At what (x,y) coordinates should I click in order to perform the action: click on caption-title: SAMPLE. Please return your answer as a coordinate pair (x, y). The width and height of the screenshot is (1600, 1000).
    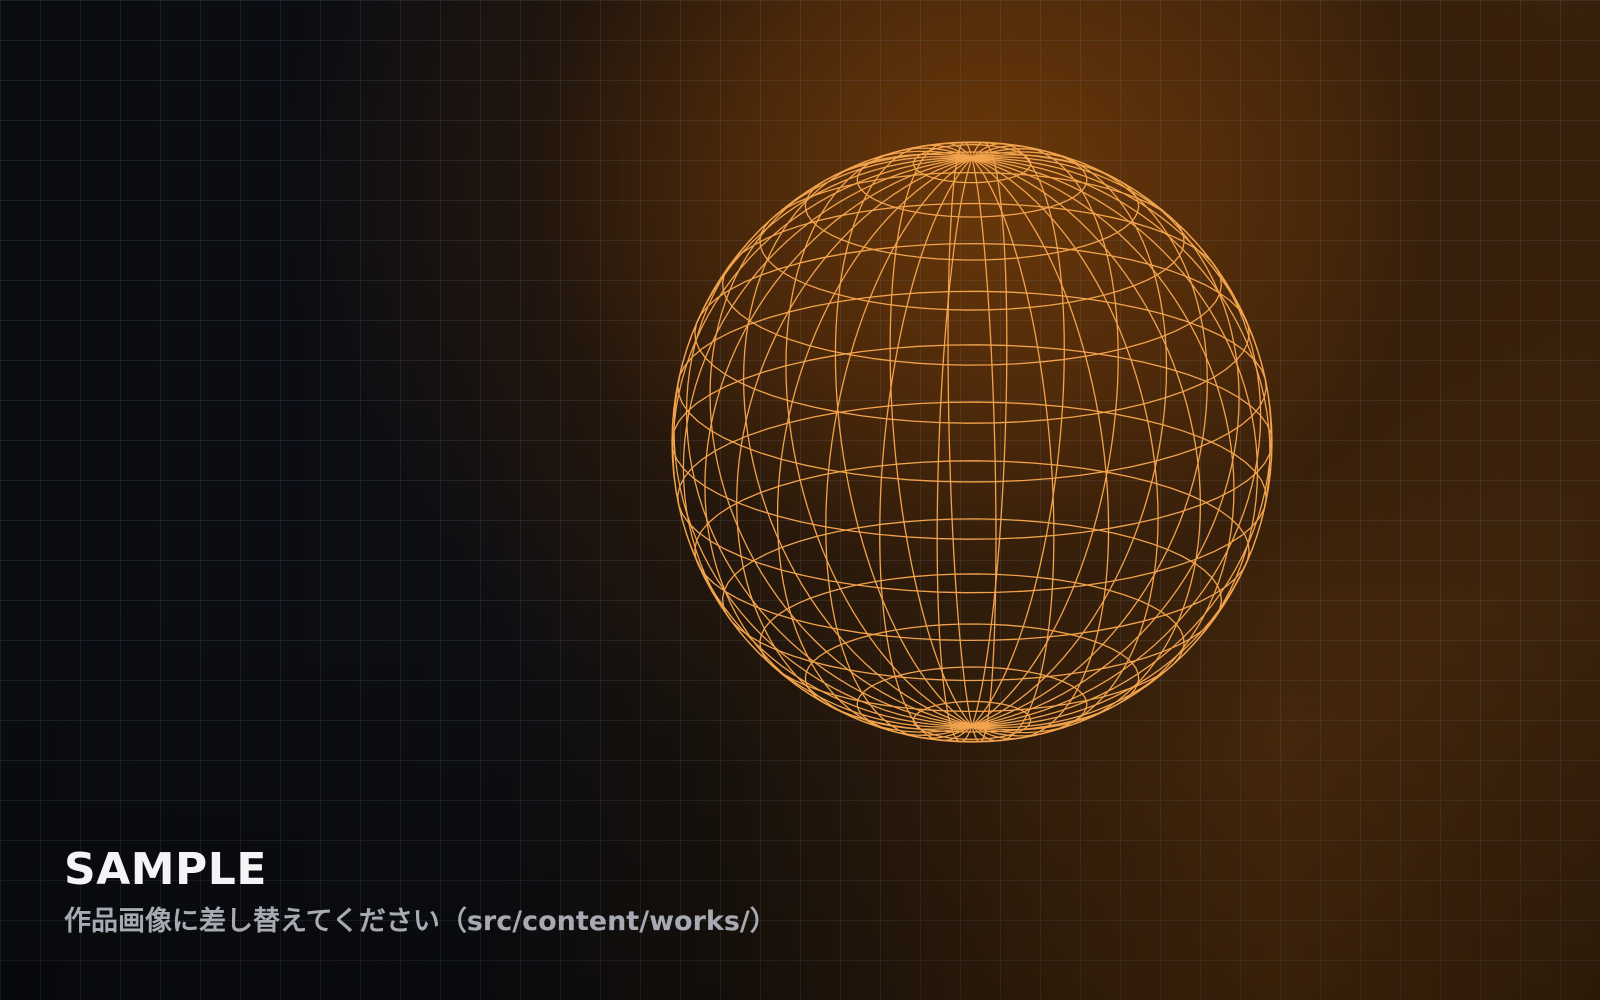
    Looking at the image, I should click on (165, 869).